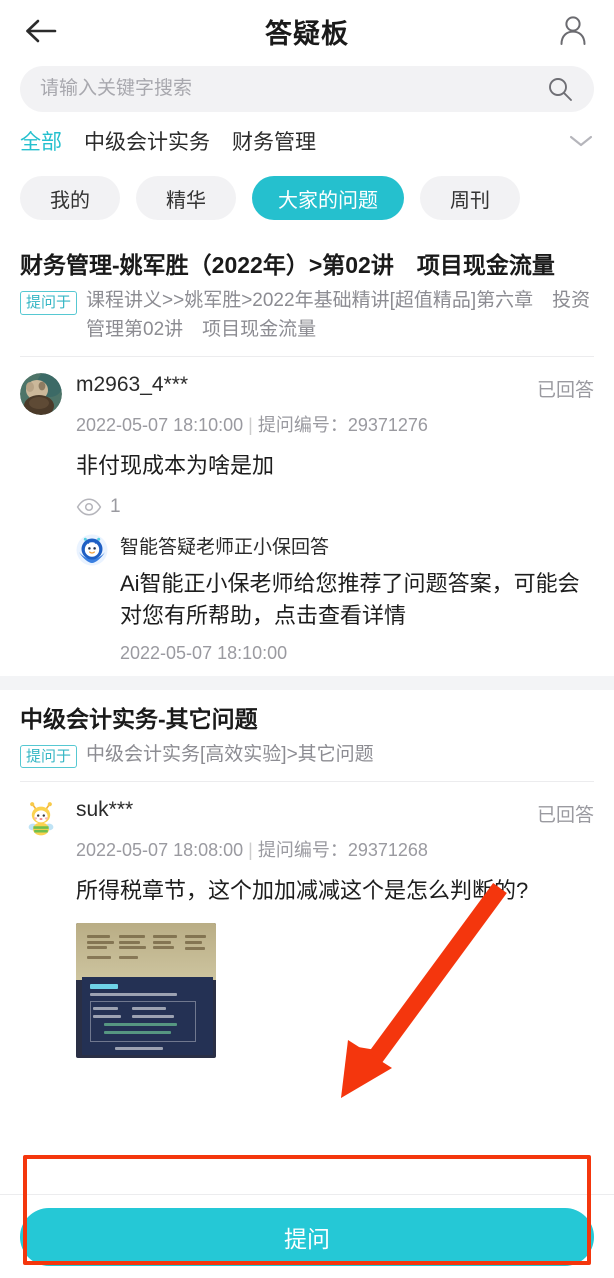  Describe the element at coordinates (302, 891) in the screenshot. I see `question-body: 所得税章节，这个加加减减这个是怎么判断的?` at that location.